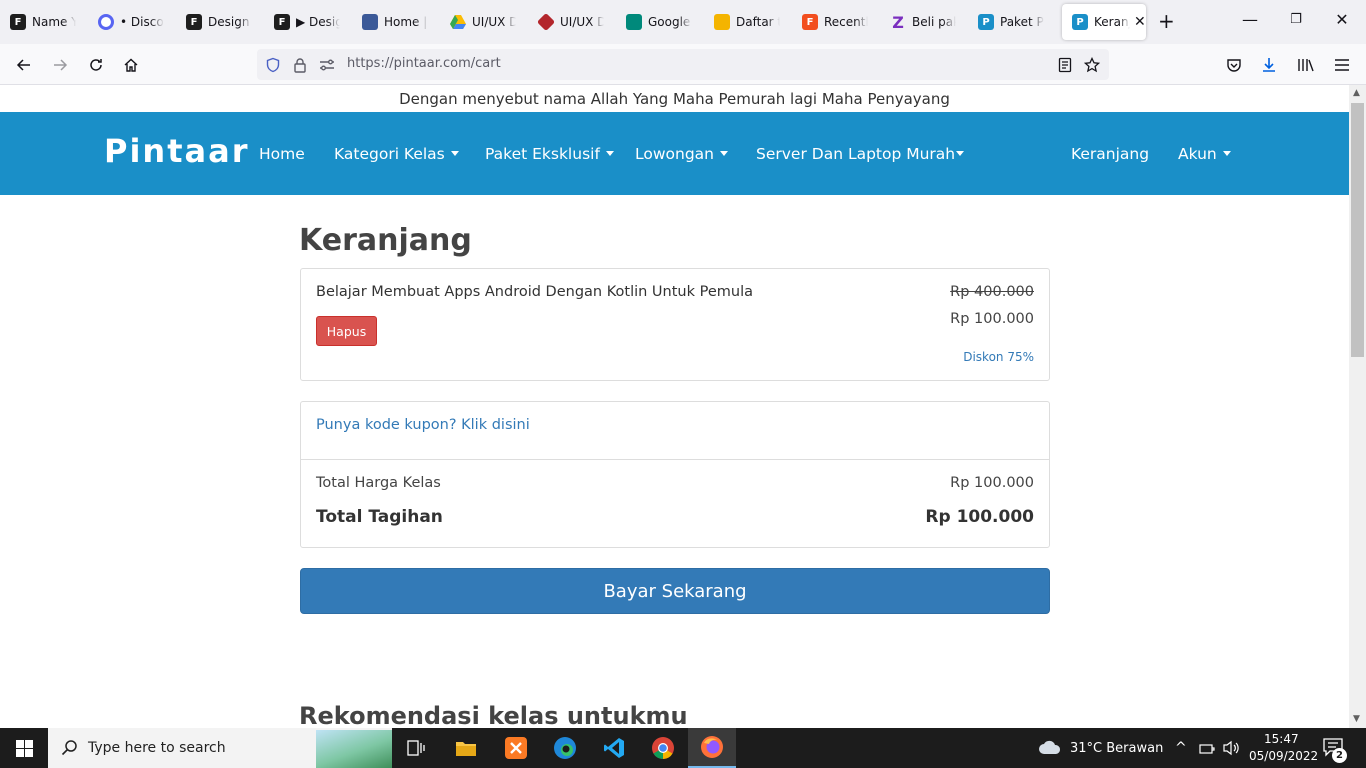  I want to click on browser-tab-active: P Keranj ✕, so click(1104, 22).